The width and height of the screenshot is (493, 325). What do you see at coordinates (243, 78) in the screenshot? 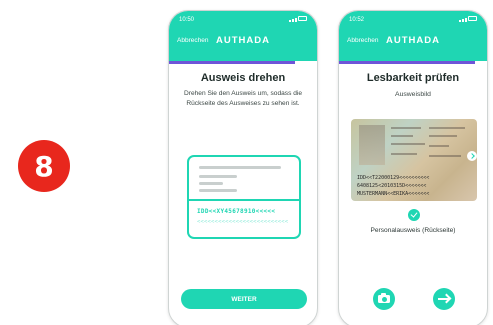
I see `screen-title: Ausweis drehen` at bounding box center [243, 78].